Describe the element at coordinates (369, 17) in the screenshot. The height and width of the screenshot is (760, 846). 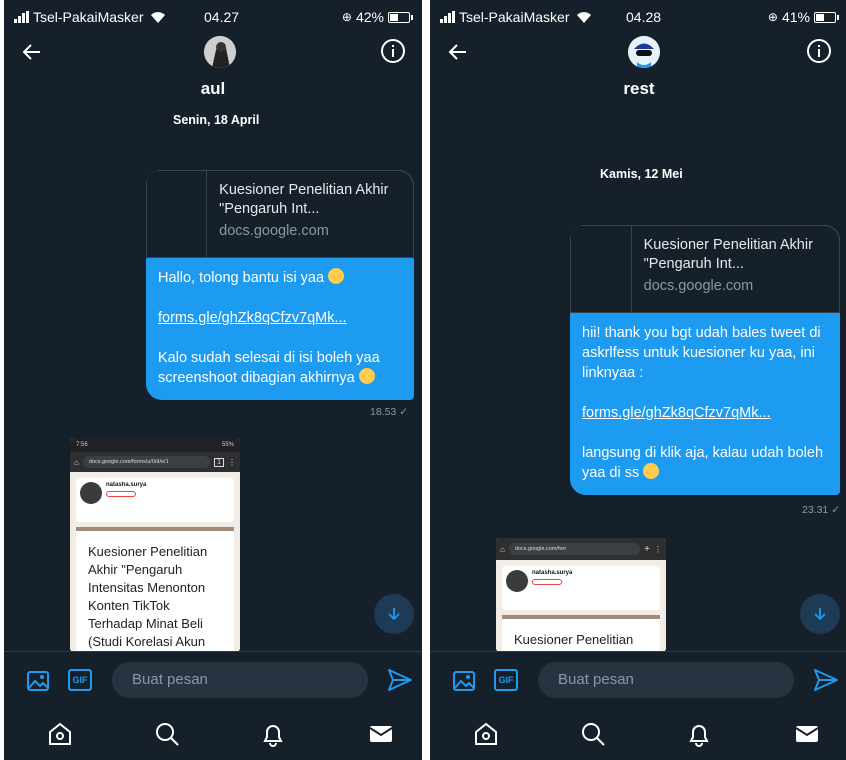
I see `battery-percent: 42%` at that location.